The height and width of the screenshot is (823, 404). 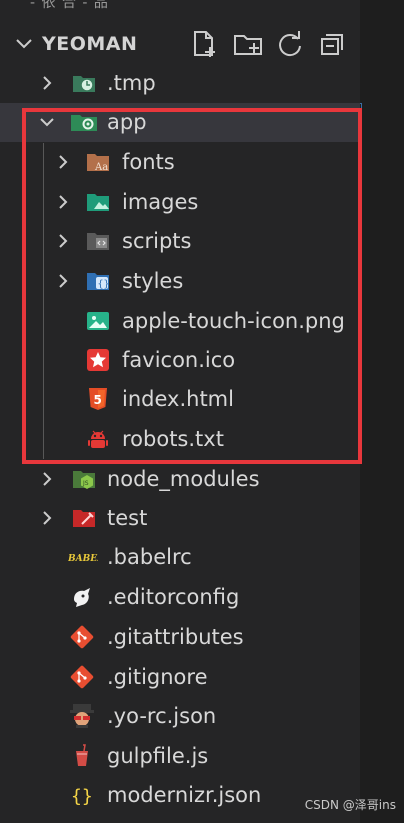 I want to click on tree-label: styles, so click(x=153, y=281).